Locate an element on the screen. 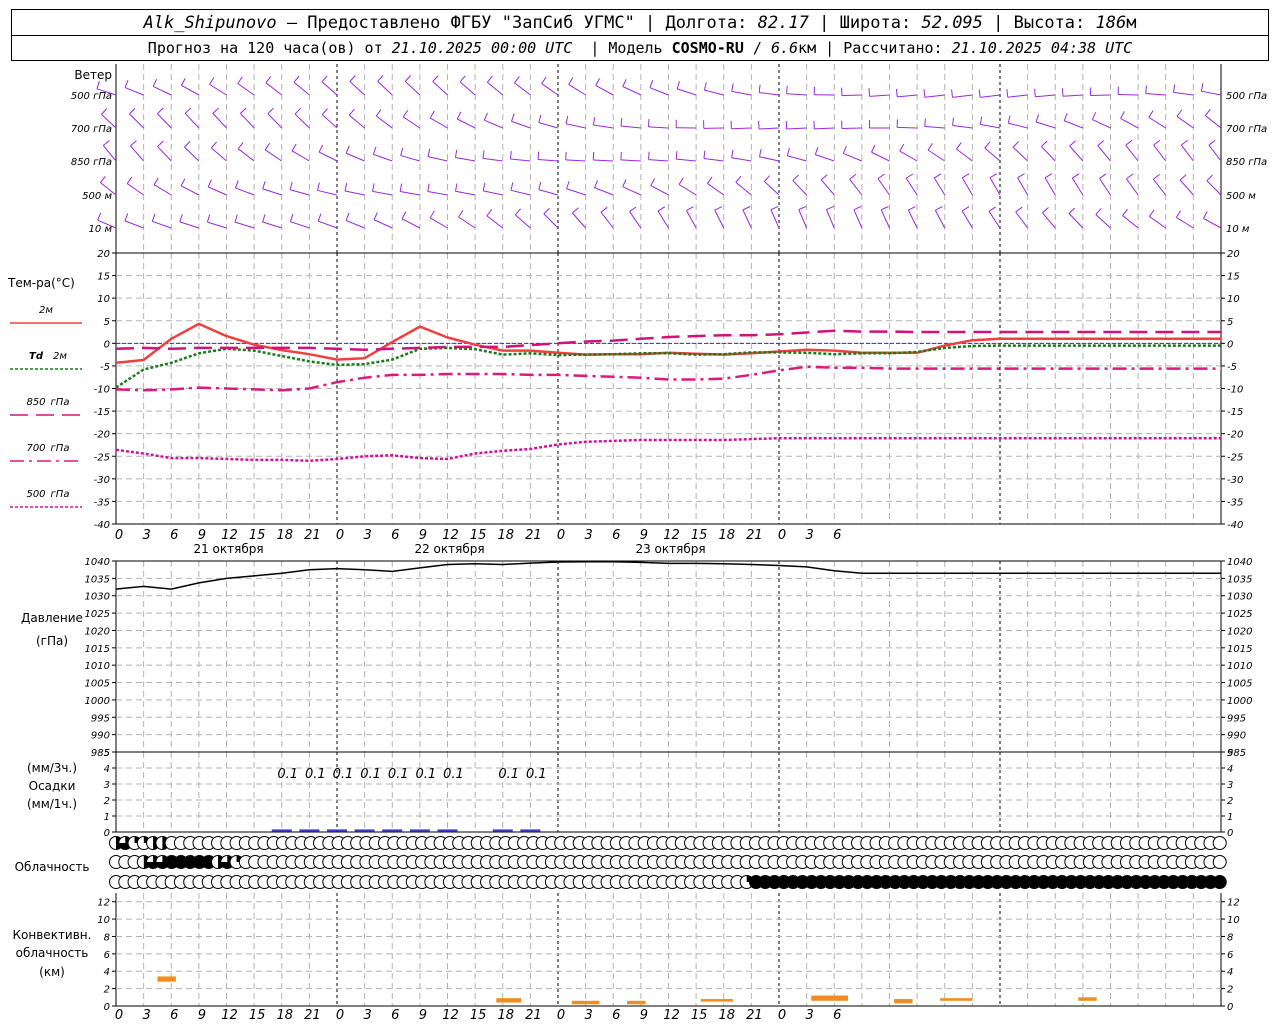  y-tick-label-left: -5 is located at coordinates (105, 367).